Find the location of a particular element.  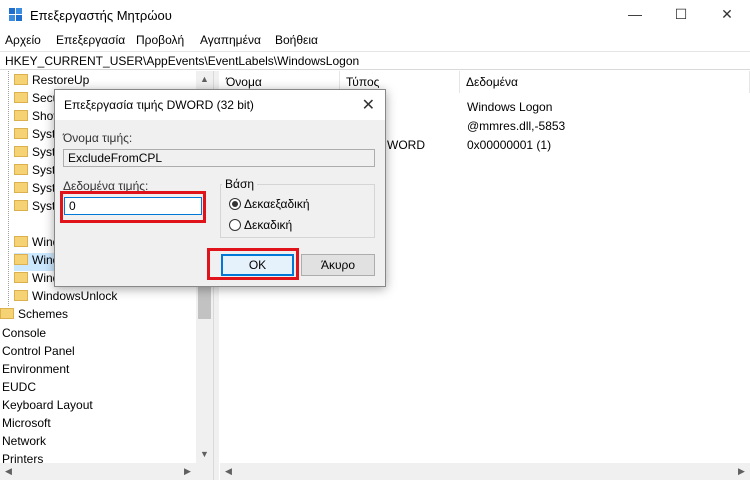

minimize-button: — is located at coordinates (635, 15).